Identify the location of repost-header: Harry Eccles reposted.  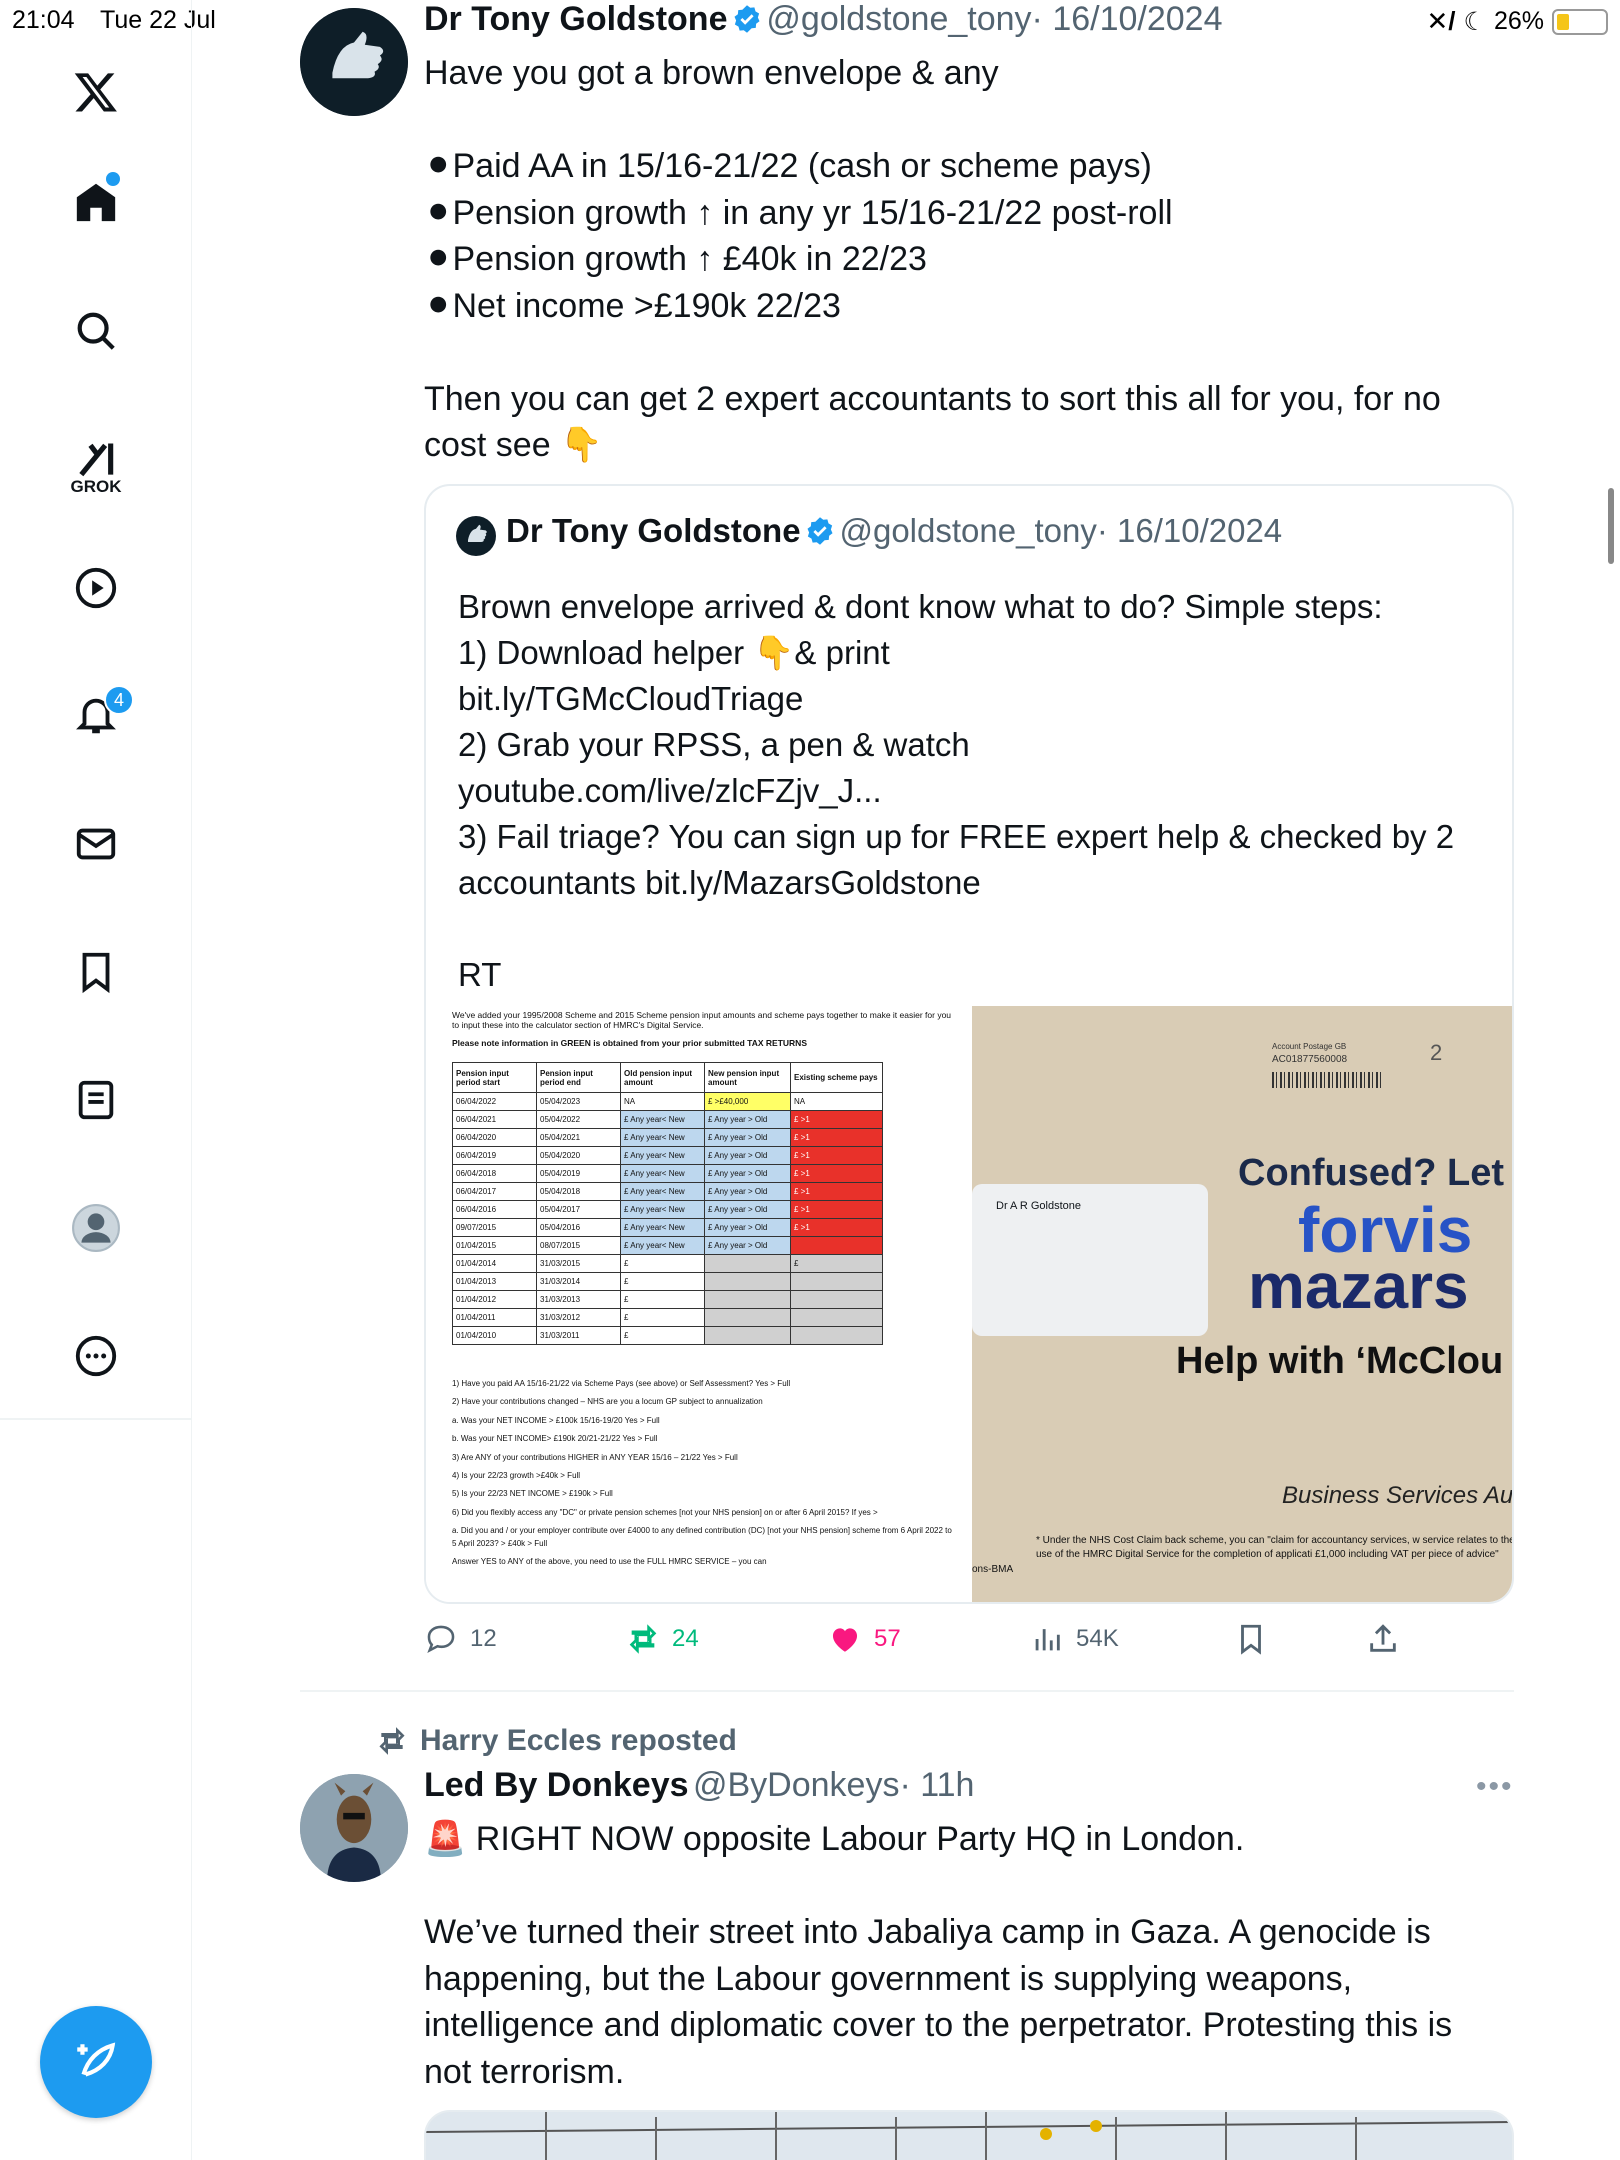
(556, 1741).